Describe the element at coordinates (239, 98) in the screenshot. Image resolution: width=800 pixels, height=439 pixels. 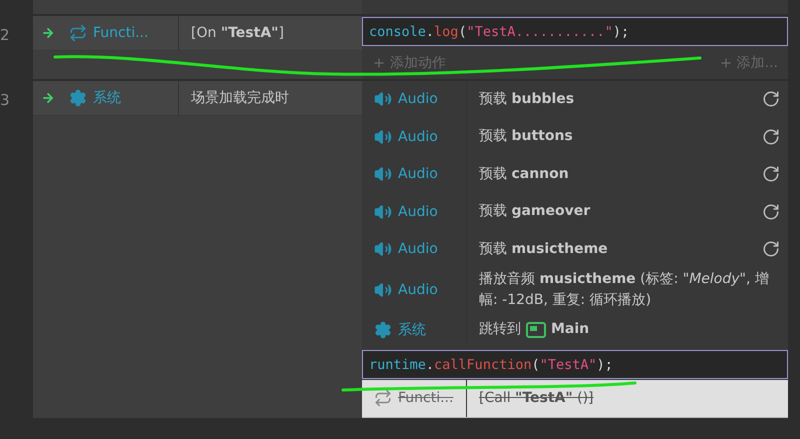
I see `condition-text: 场景加载完成时` at that location.